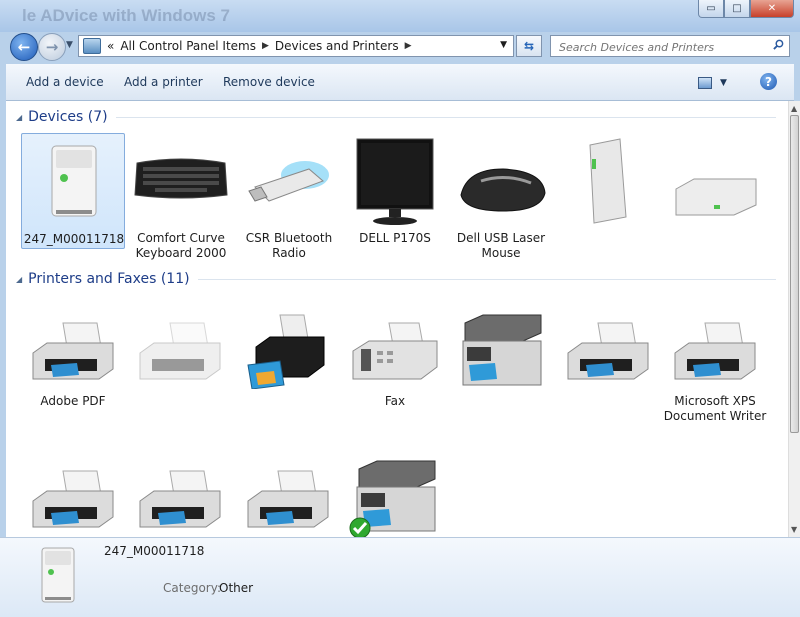 This screenshot has width=800, height=617. I want to click on forward-arrow-icon: →, so click(52, 47).